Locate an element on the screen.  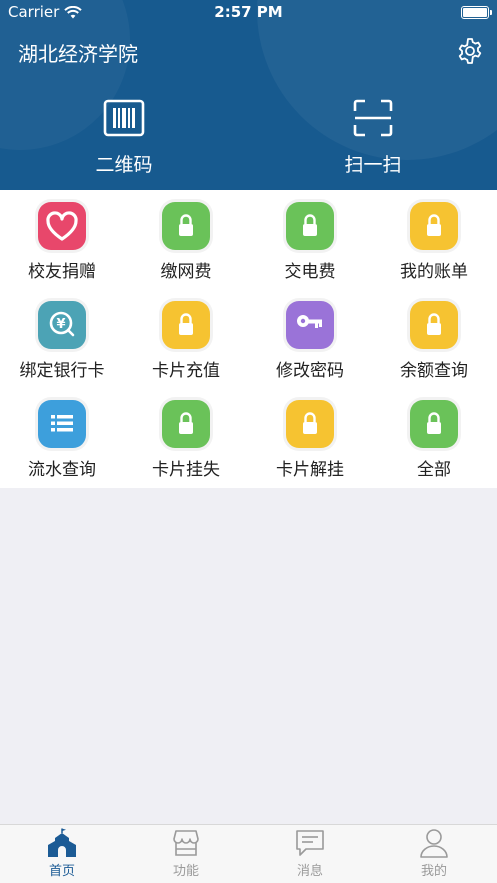
barcode-icon is located at coordinates (124, 118).